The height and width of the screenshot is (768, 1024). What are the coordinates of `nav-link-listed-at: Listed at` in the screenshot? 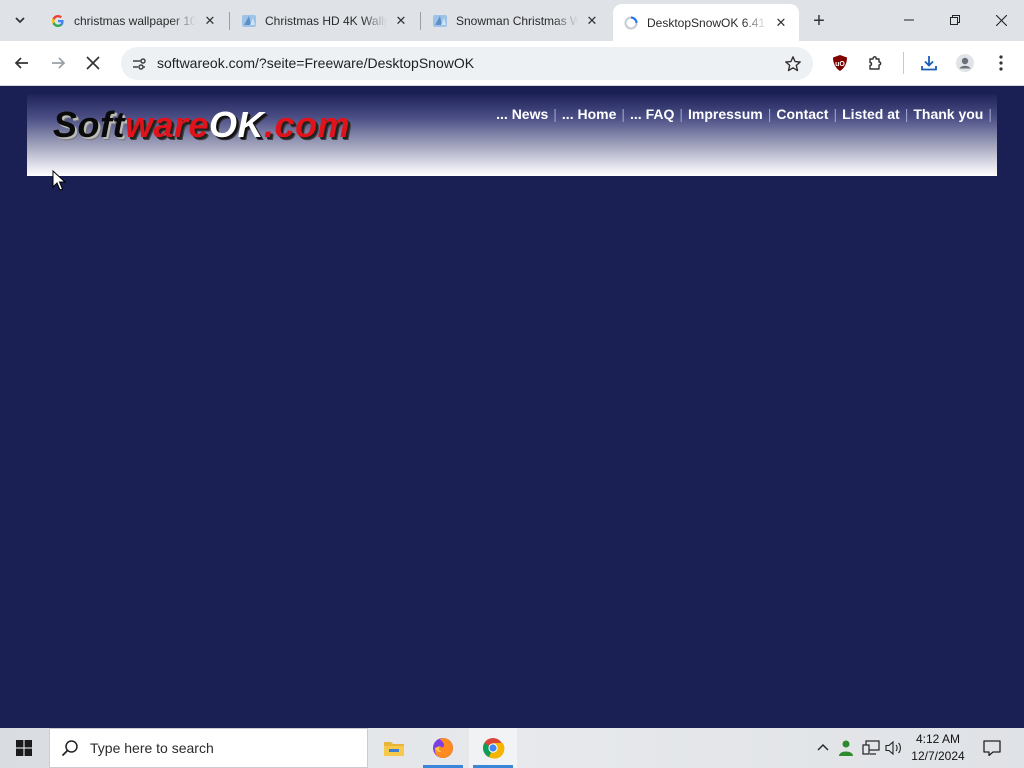 It's located at (871, 114).